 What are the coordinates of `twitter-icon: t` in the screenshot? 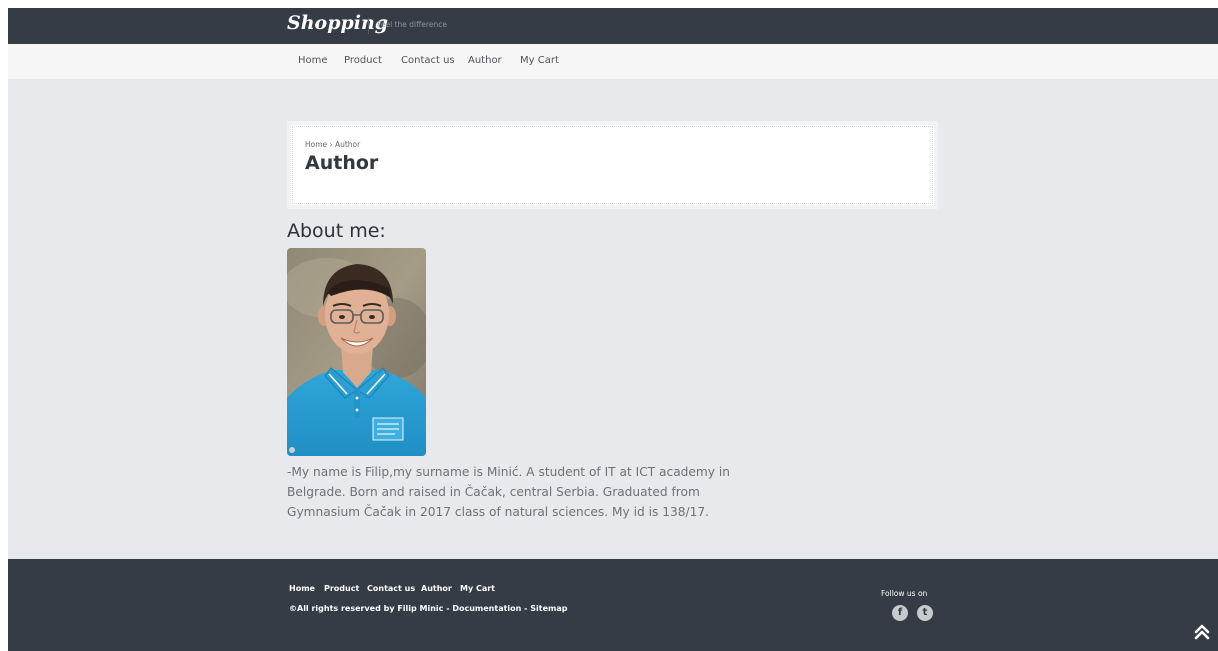 It's located at (925, 613).